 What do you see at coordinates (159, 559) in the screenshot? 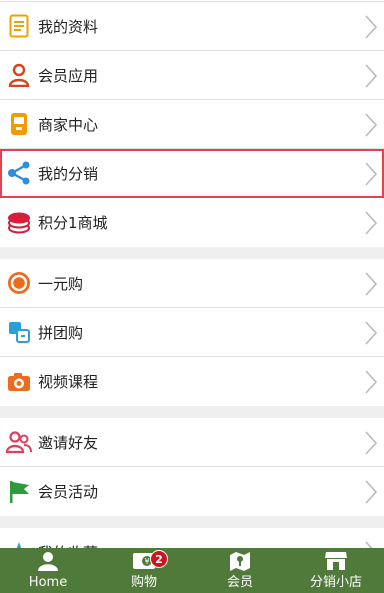
I see `cart-count-badge: 2` at bounding box center [159, 559].